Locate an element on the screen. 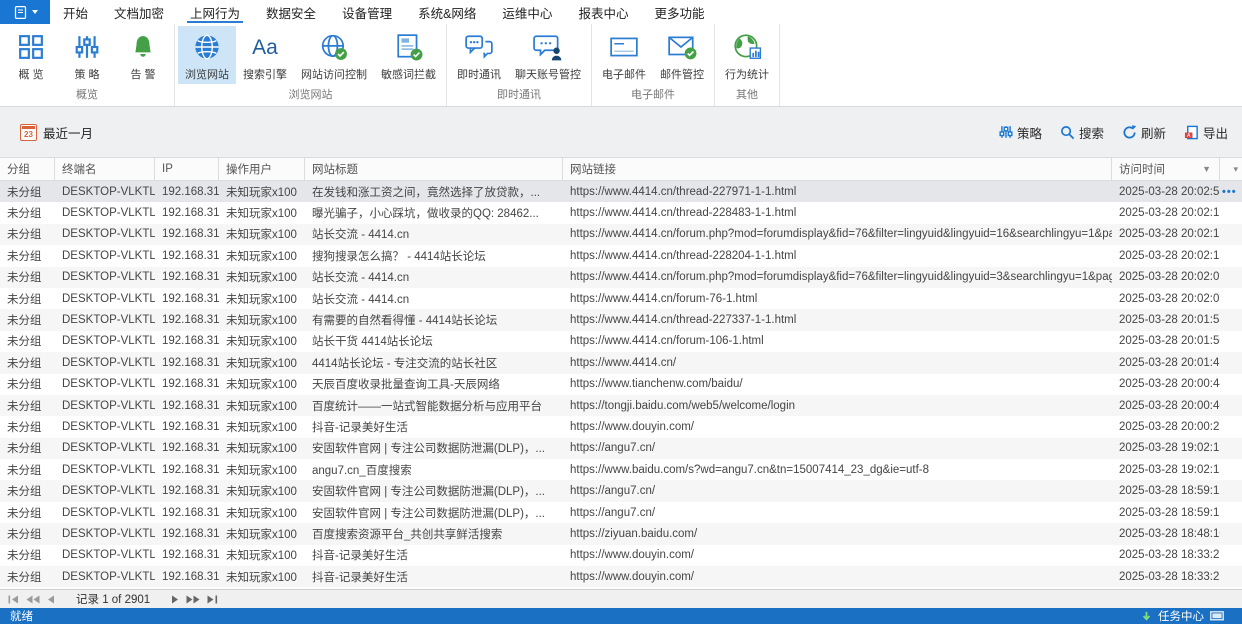 The height and width of the screenshot is (624, 1242). task-center-button: 任务中心 is located at coordinates (1181, 616).